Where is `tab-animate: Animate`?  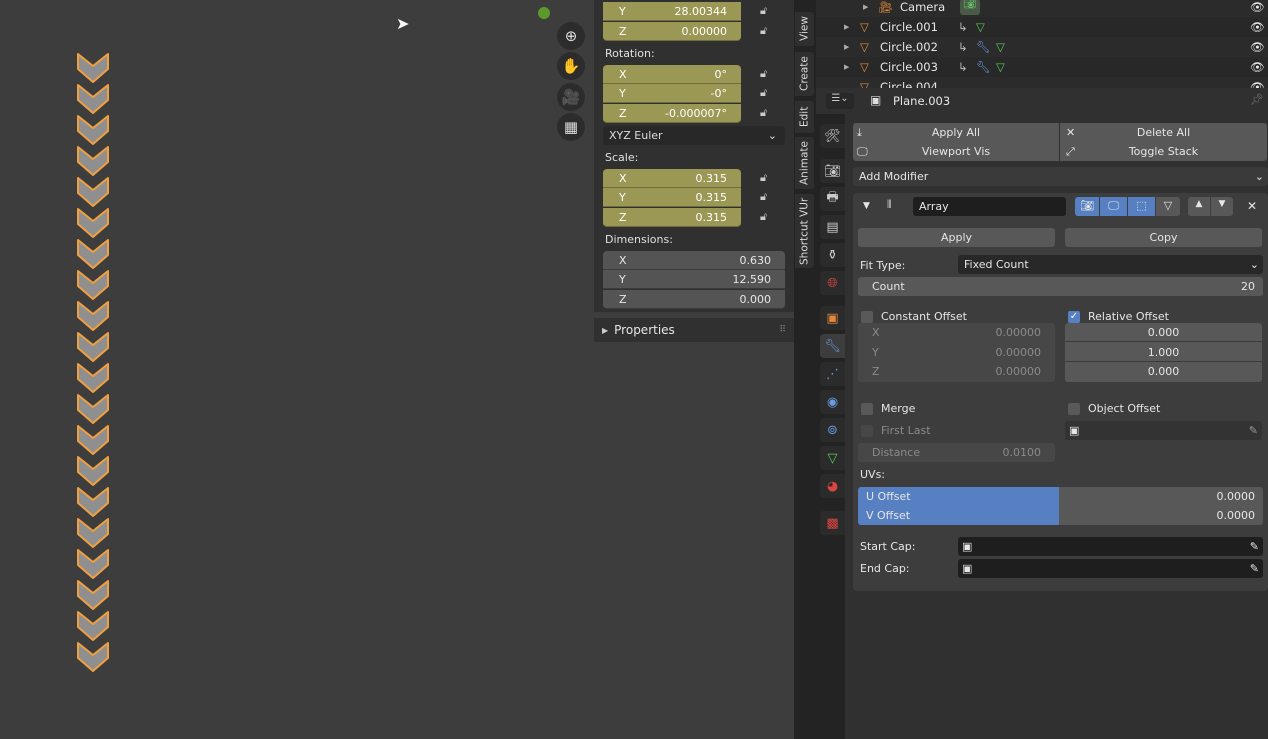
tab-animate: Animate is located at coordinates (804, 163).